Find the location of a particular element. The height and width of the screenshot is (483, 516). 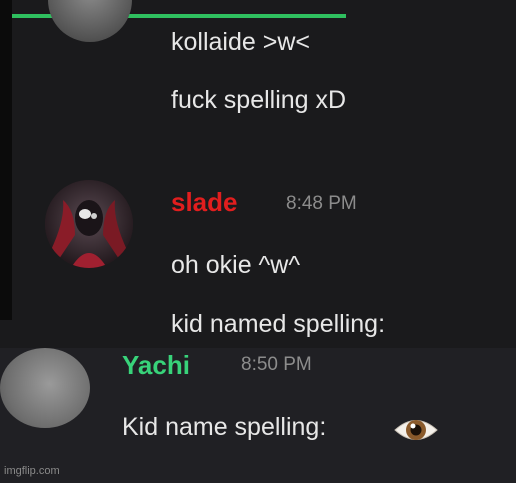

slade-avatar-art is located at coordinates (89, 224).